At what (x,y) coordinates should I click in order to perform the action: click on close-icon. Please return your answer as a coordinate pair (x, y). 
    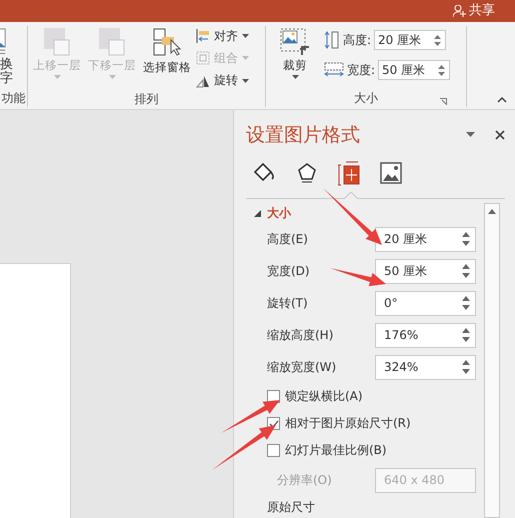
    Looking at the image, I should click on (500, 135).